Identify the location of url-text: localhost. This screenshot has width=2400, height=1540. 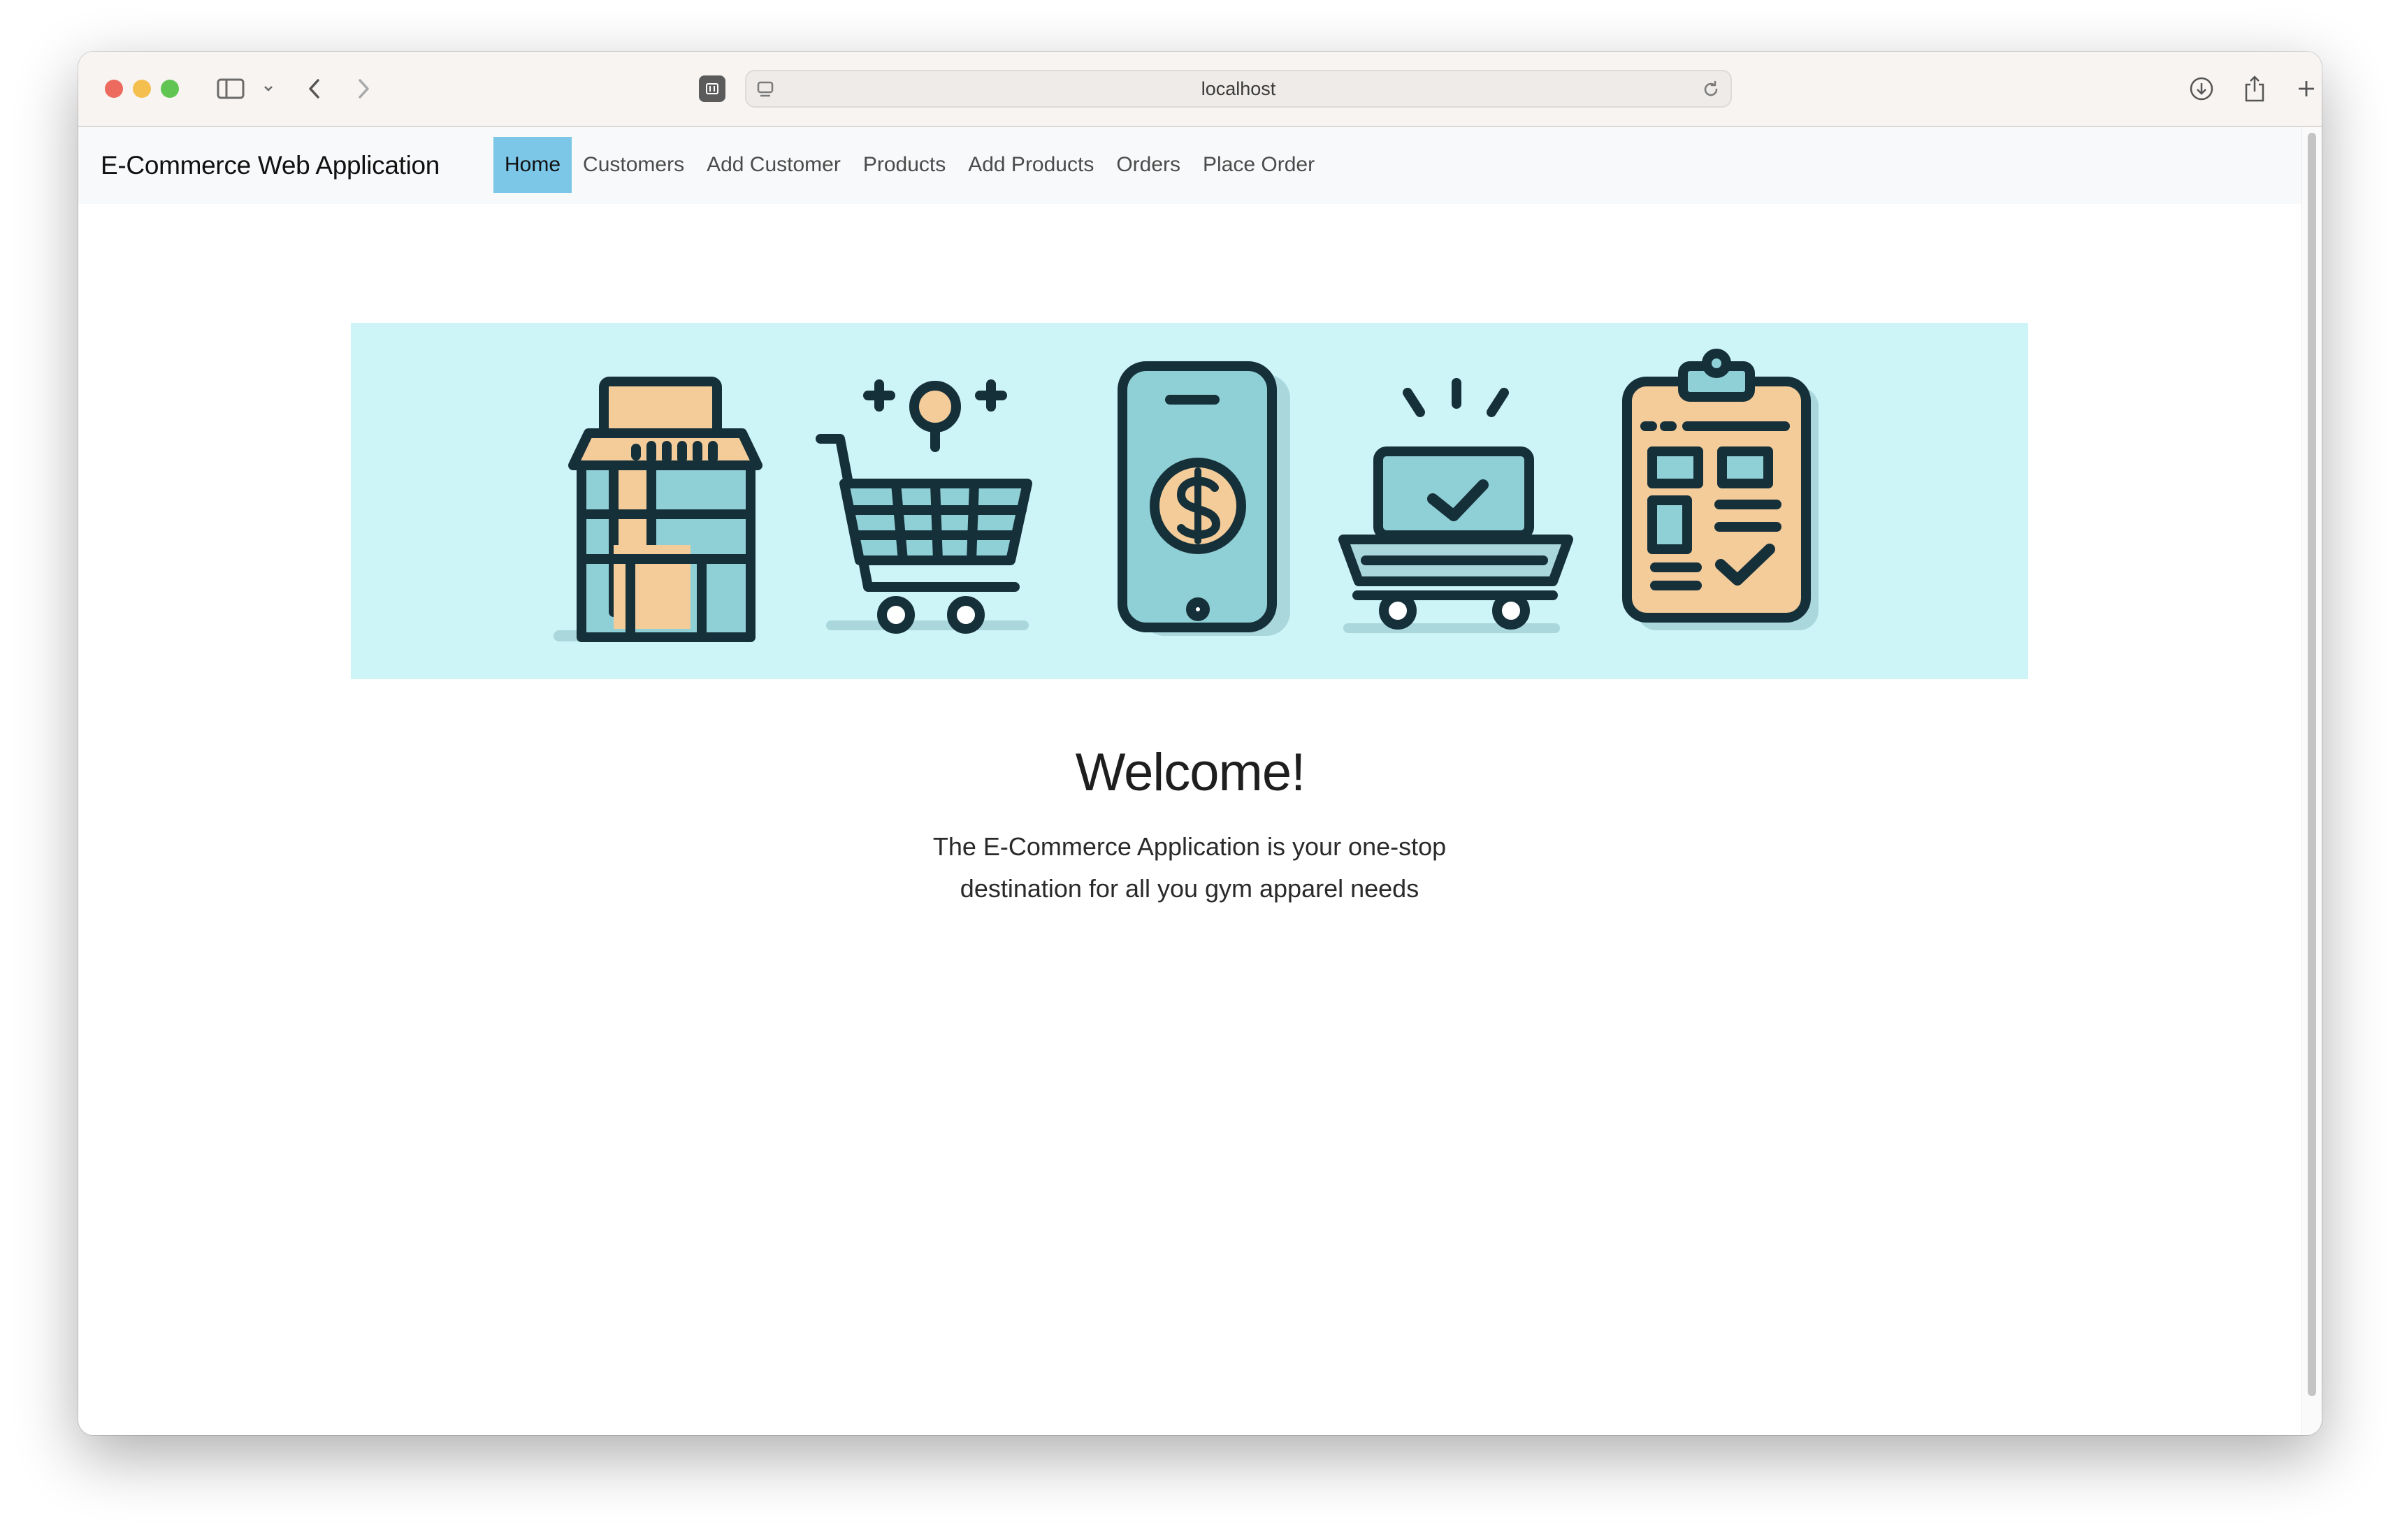
(1238, 88).